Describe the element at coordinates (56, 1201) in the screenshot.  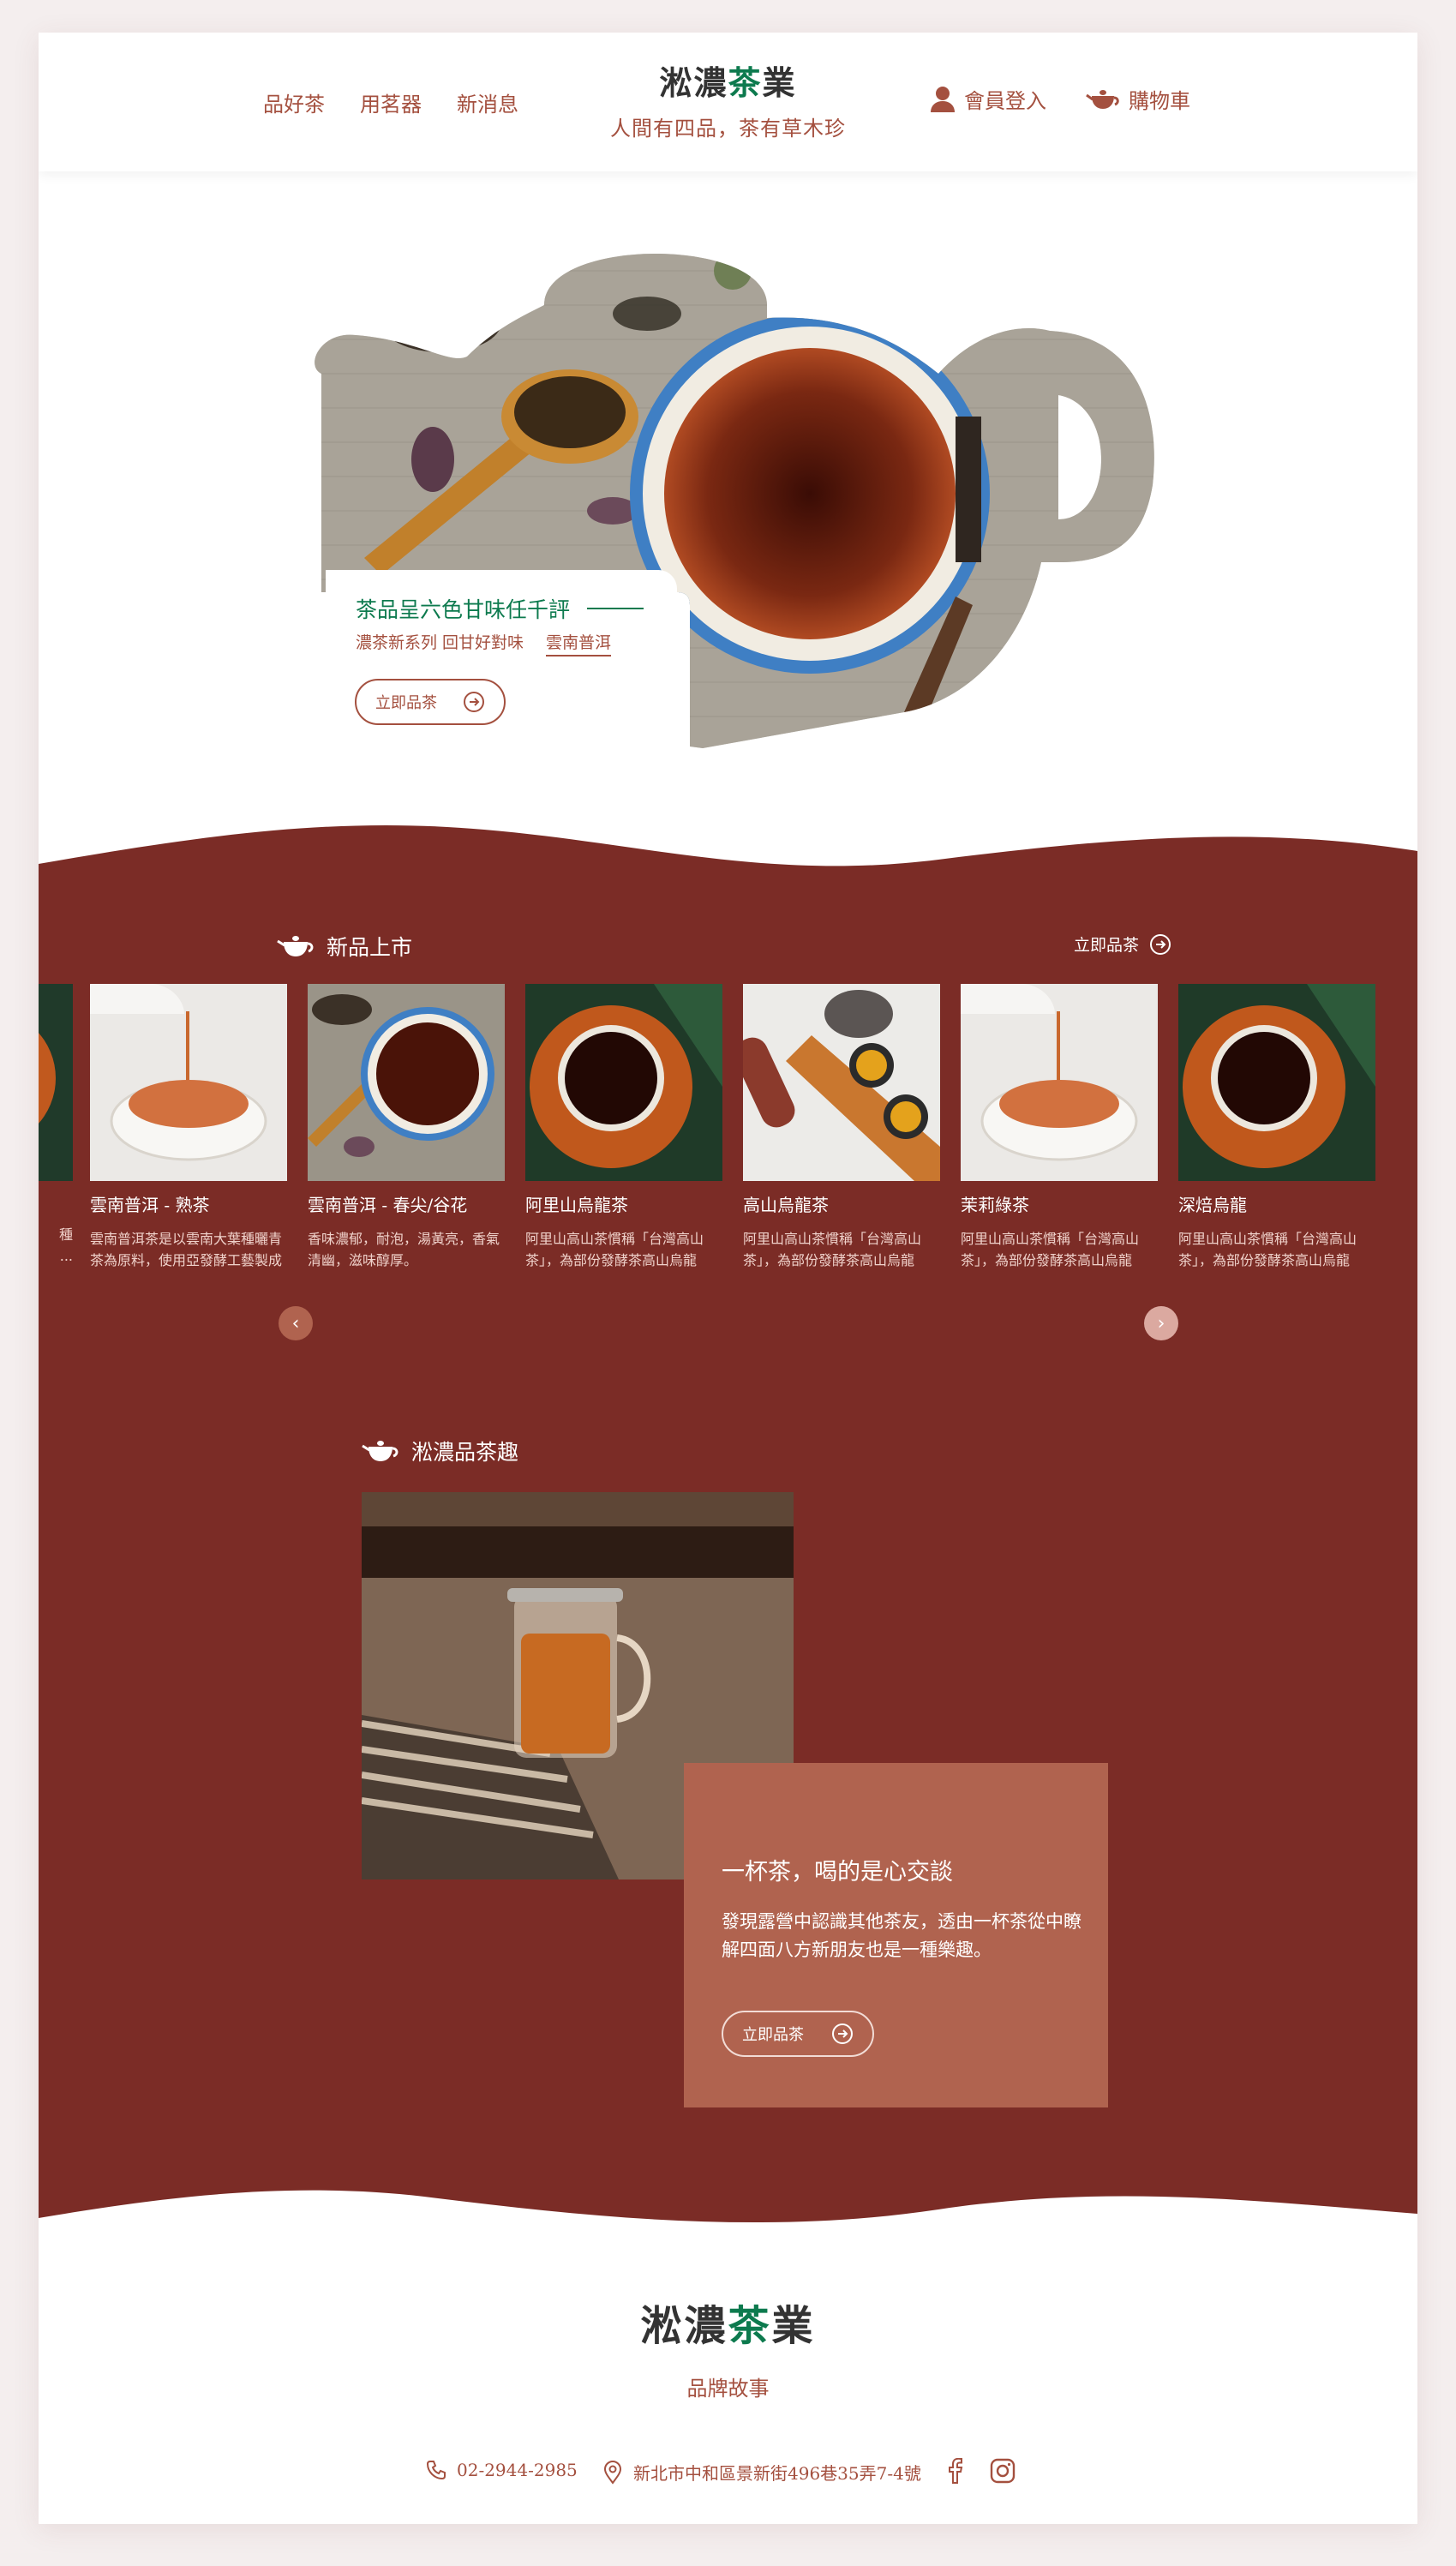
I see `product-name` at that location.